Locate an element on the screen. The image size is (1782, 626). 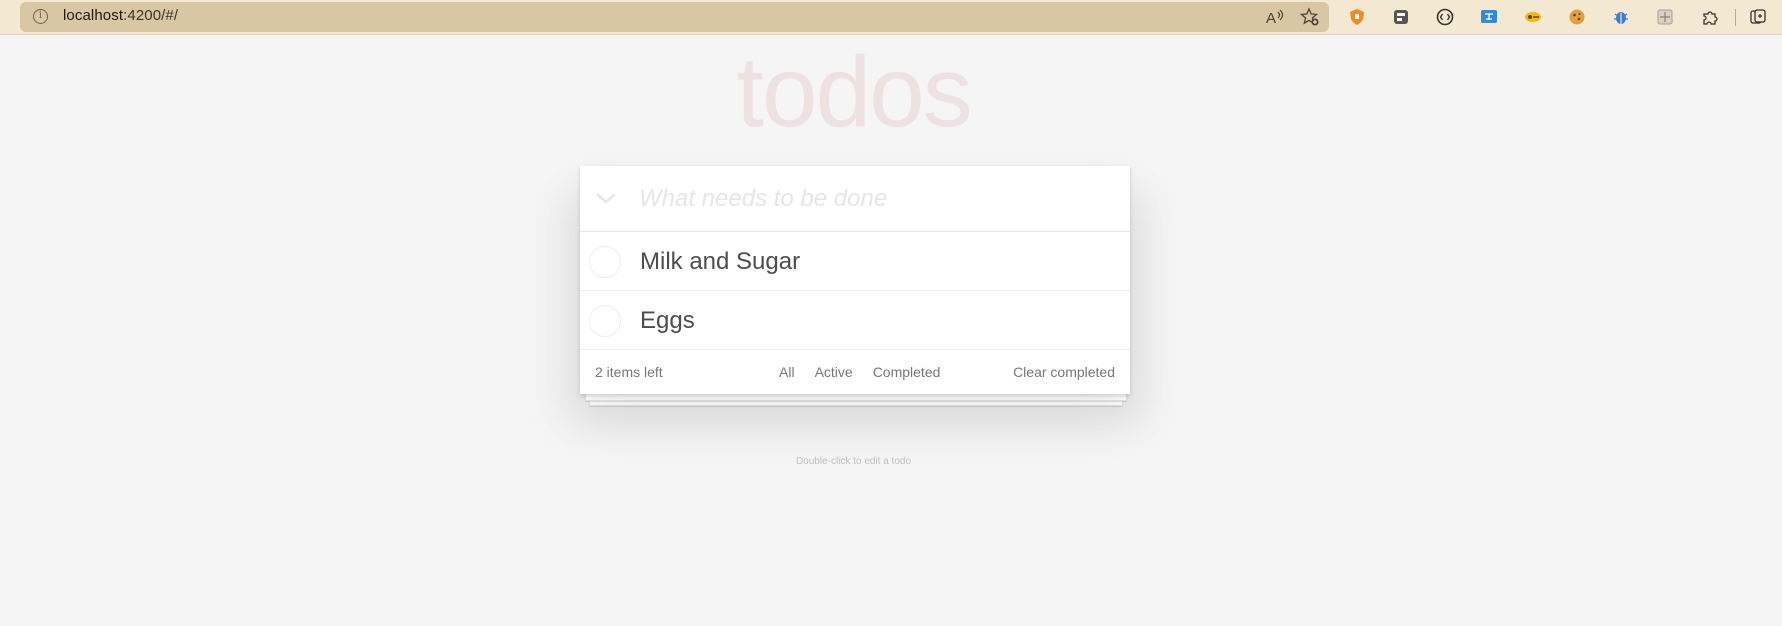
url-path: :4200/#/ is located at coordinates (151, 15).